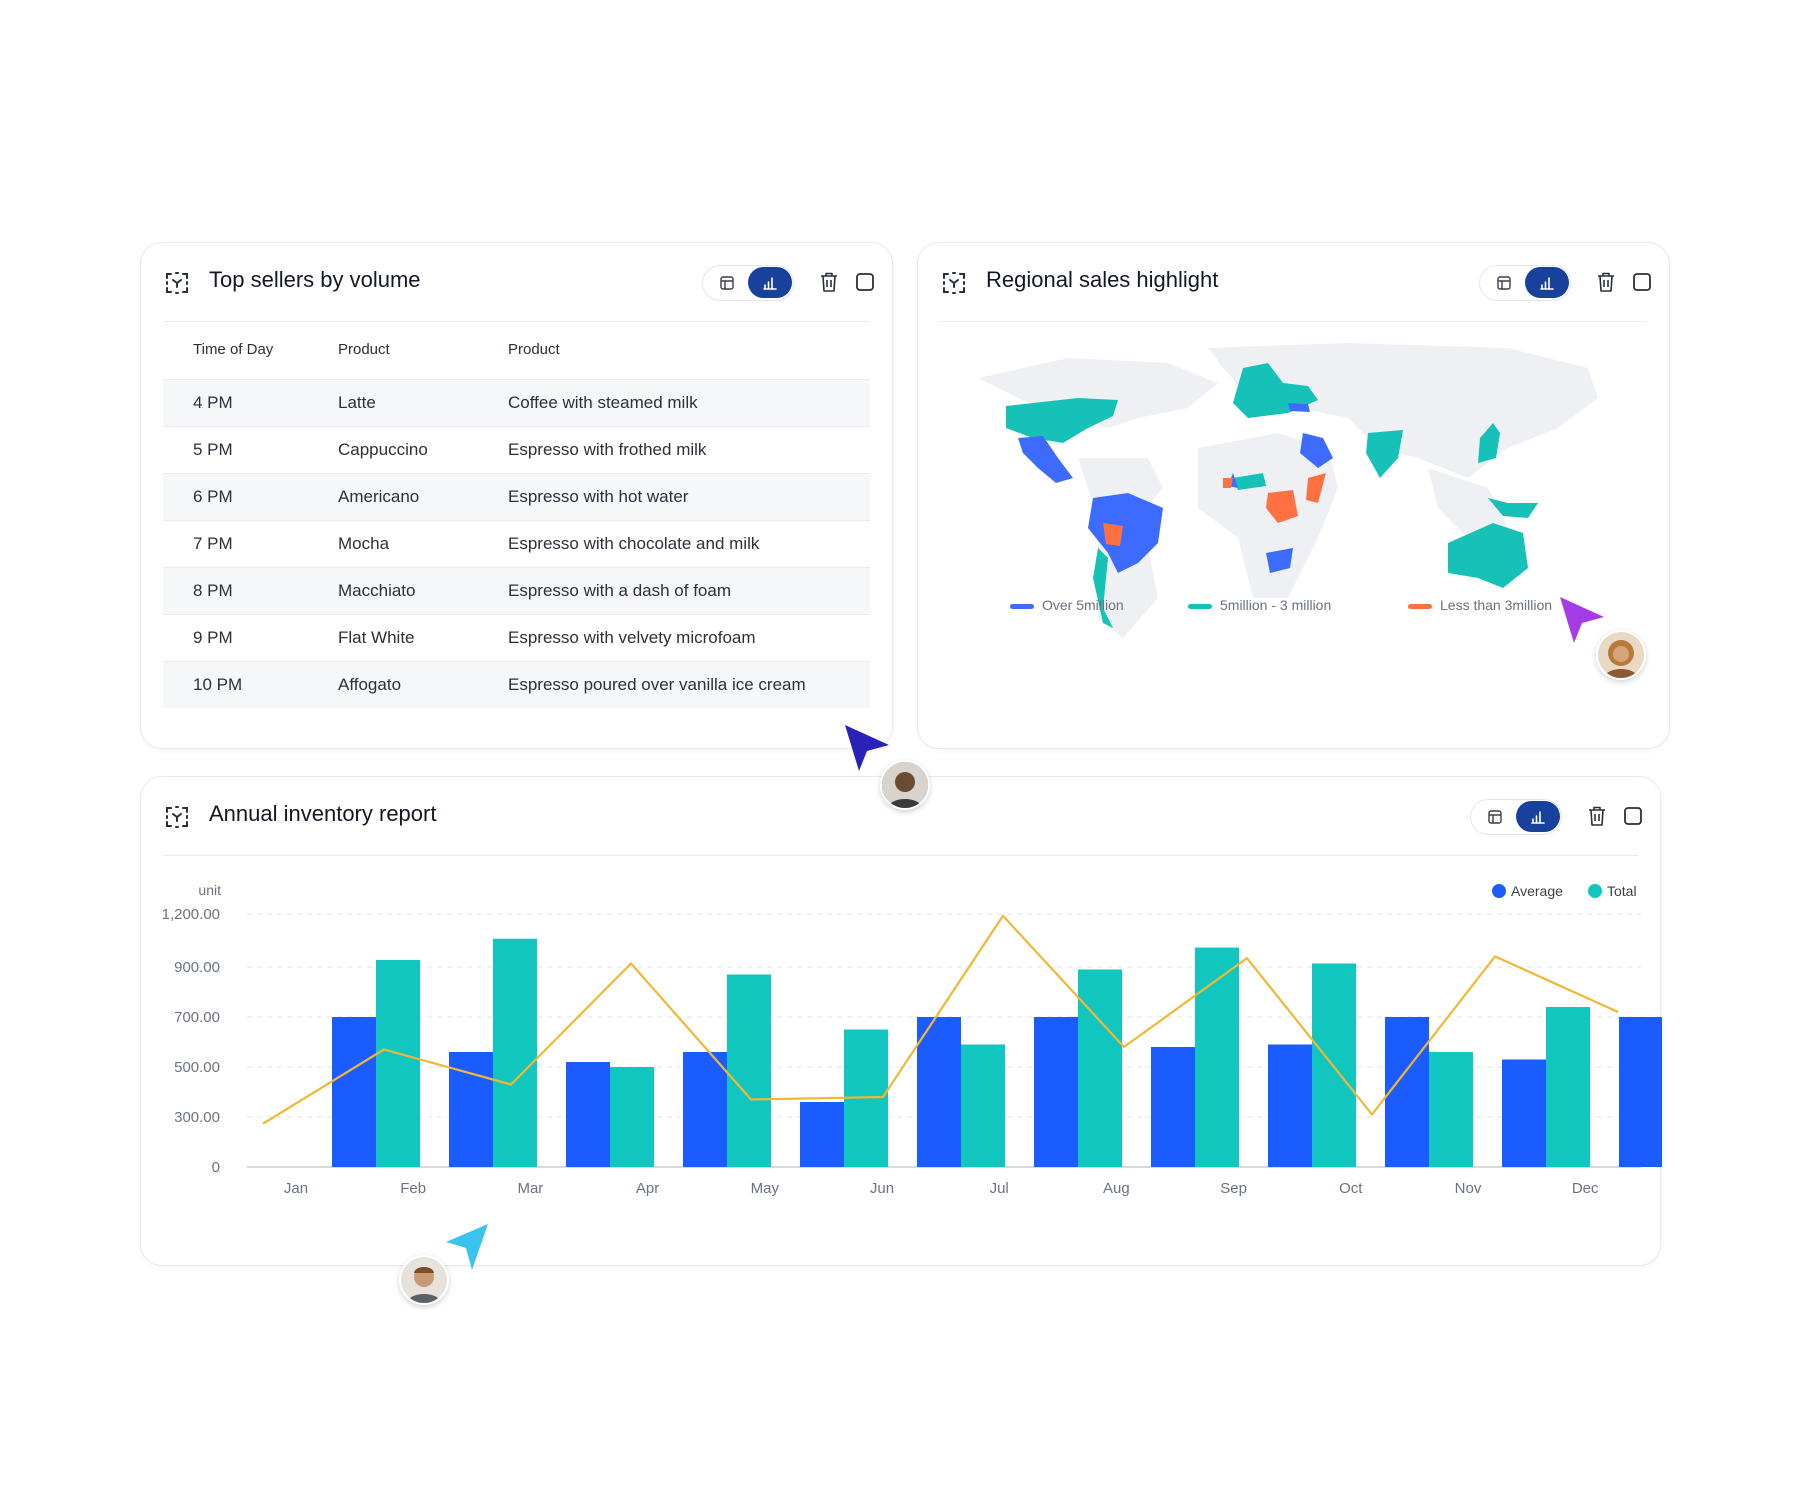 This screenshot has height=1500, width=1800. I want to click on product-cell: Macchiato, so click(377, 590).